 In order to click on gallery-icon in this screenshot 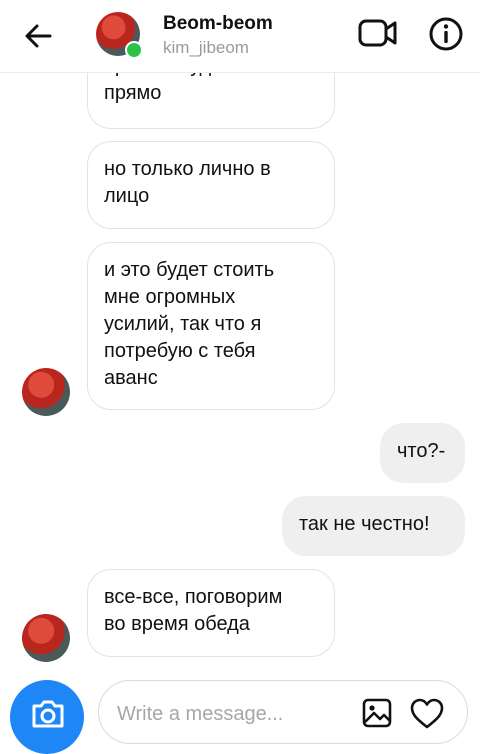, I will do `click(377, 713)`.